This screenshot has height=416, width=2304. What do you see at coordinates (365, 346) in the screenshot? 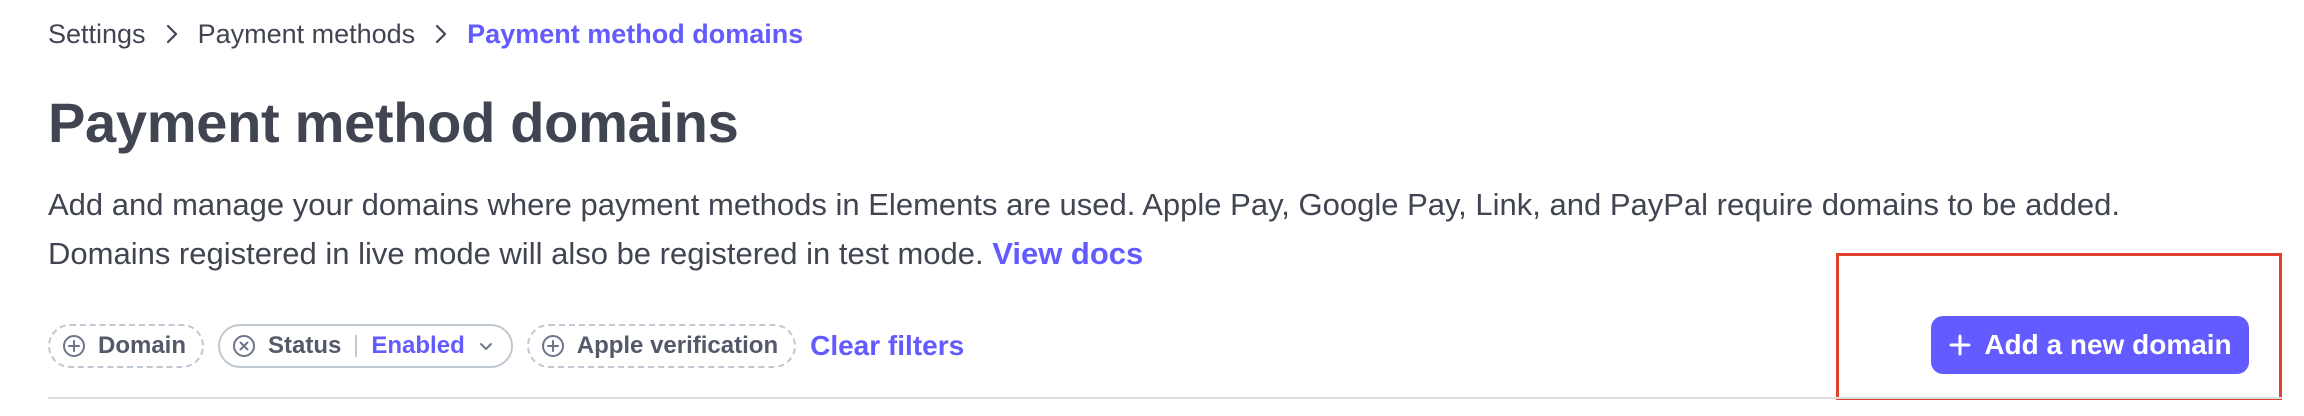
I see `filter-chip-status: Status Enabled` at bounding box center [365, 346].